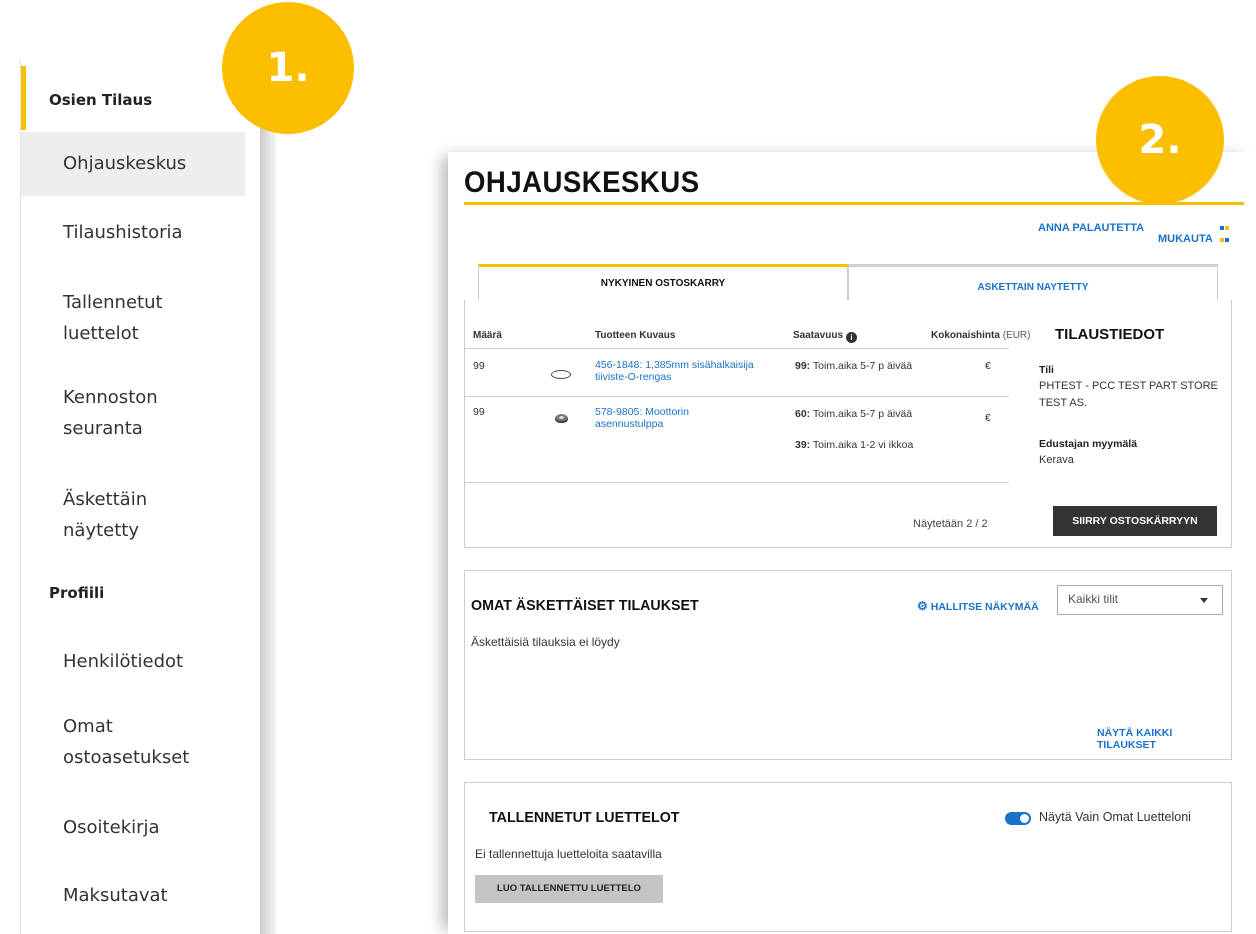 This screenshot has width=1256, height=934. What do you see at coordinates (288, 68) in the screenshot?
I see `step-badge-1: 1.` at bounding box center [288, 68].